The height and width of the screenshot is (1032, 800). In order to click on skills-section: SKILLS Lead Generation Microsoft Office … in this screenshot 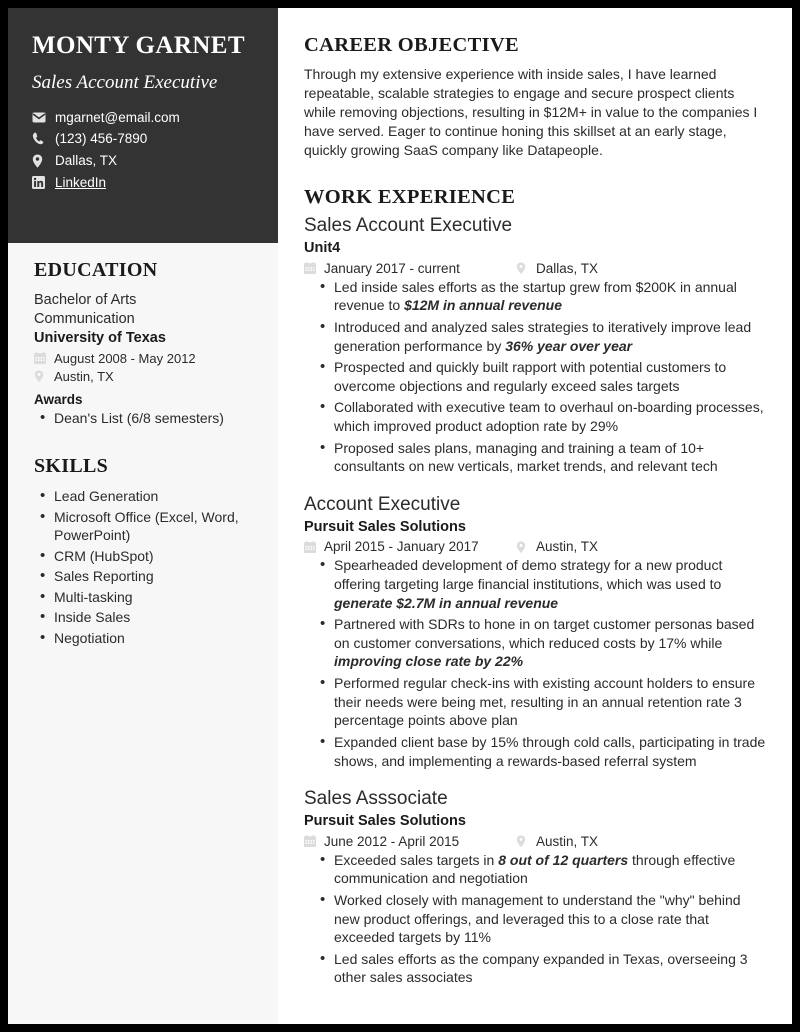, I will do `click(145, 551)`.